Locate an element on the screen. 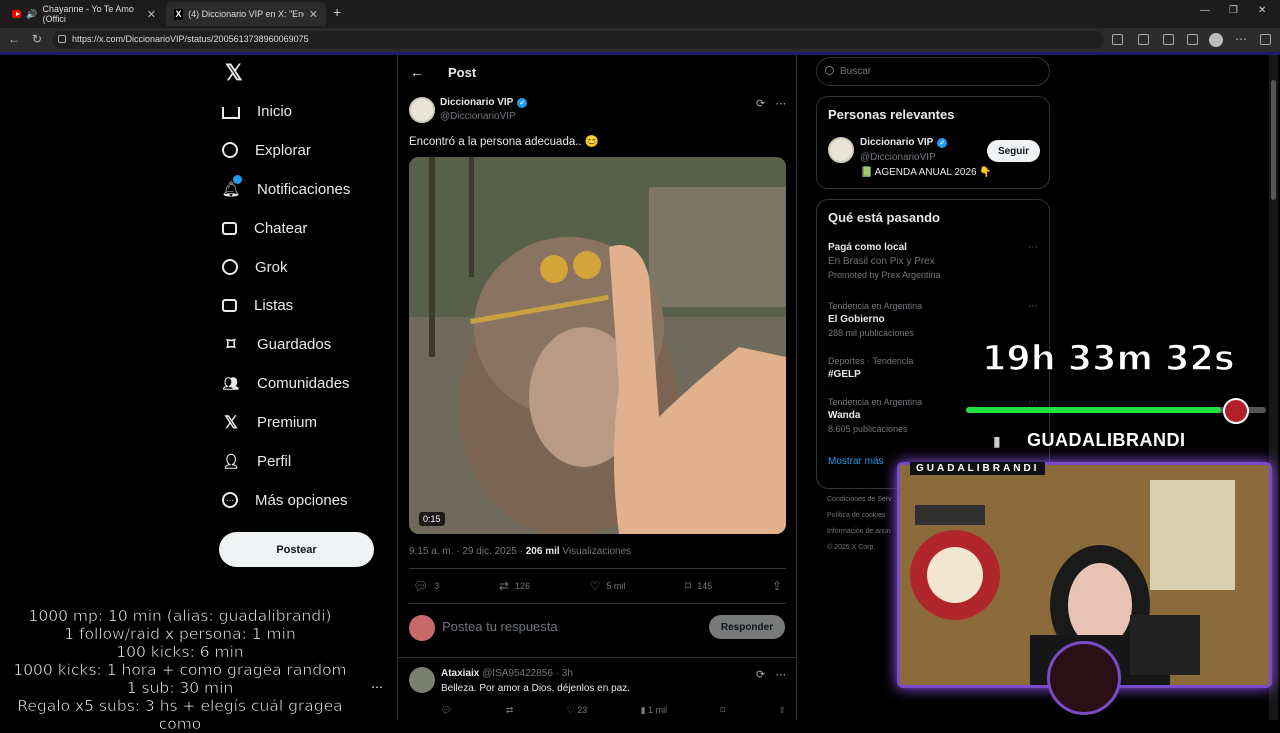 The width and height of the screenshot is (1280, 733). extensions-icon is located at coordinates (1117, 39).